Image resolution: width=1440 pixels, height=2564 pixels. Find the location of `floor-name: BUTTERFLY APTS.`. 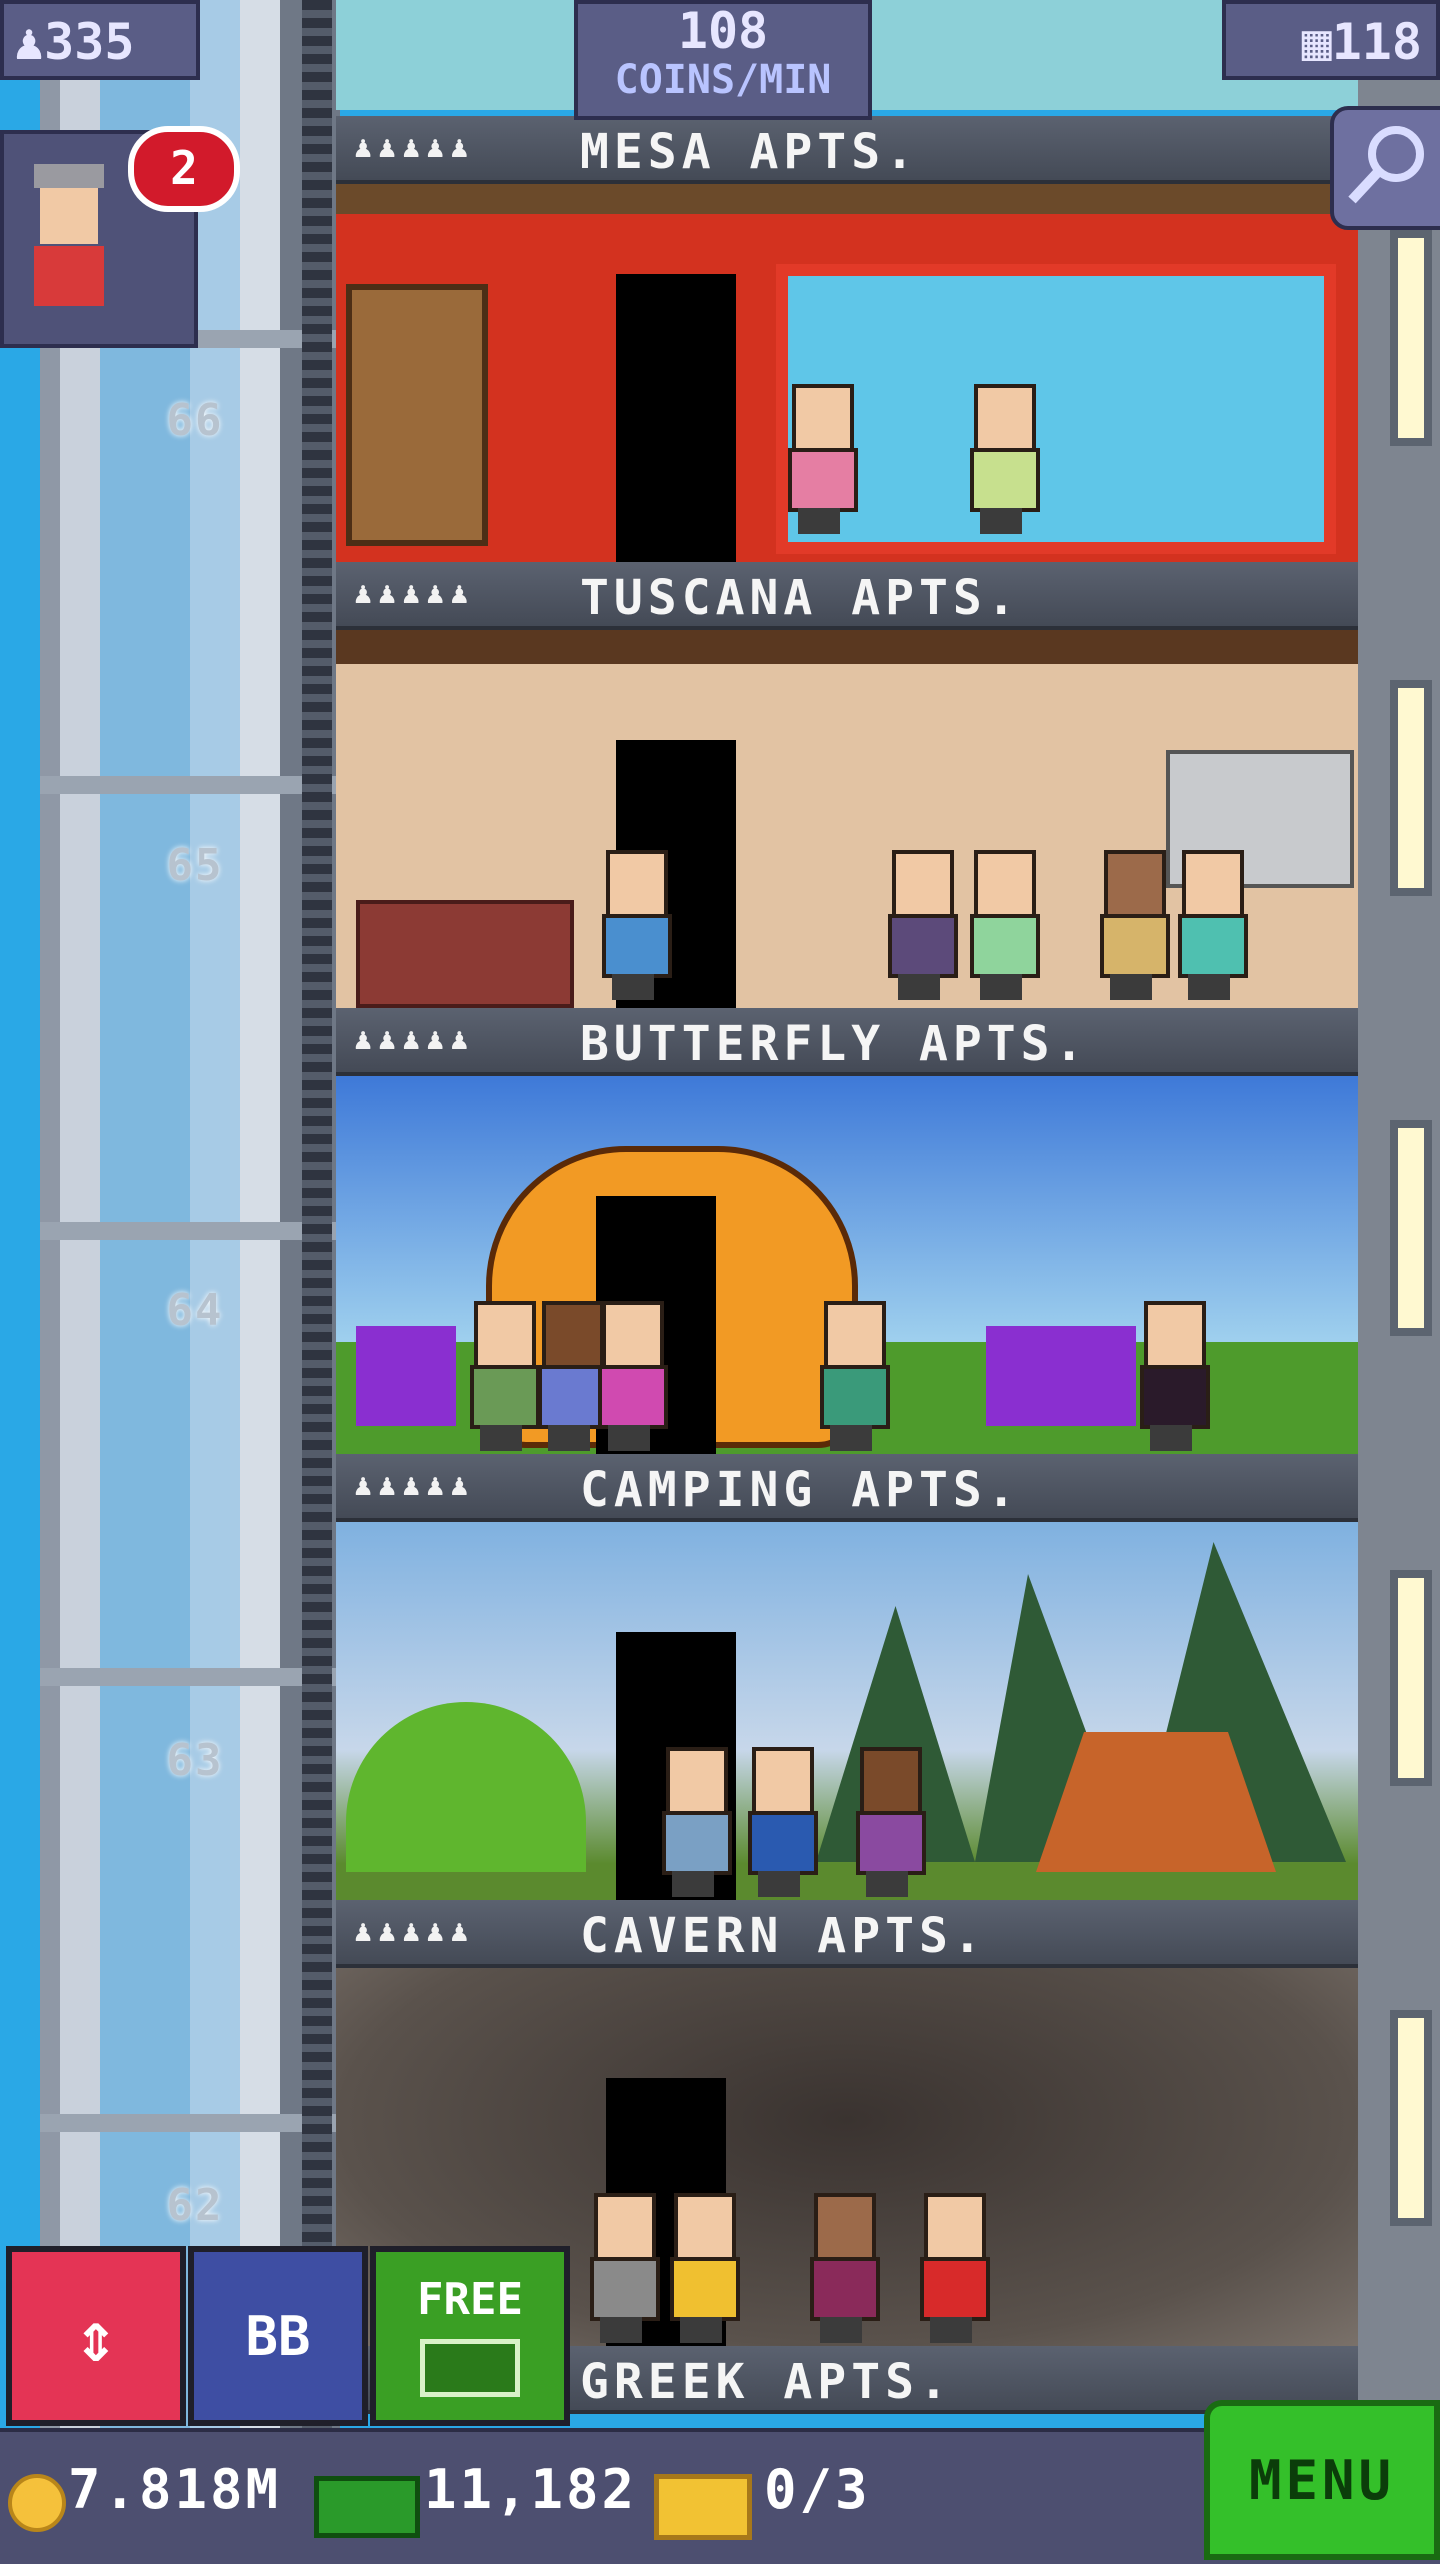

floor-name: BUTTERFLY APTS. is located at coordinates (834, 1044).